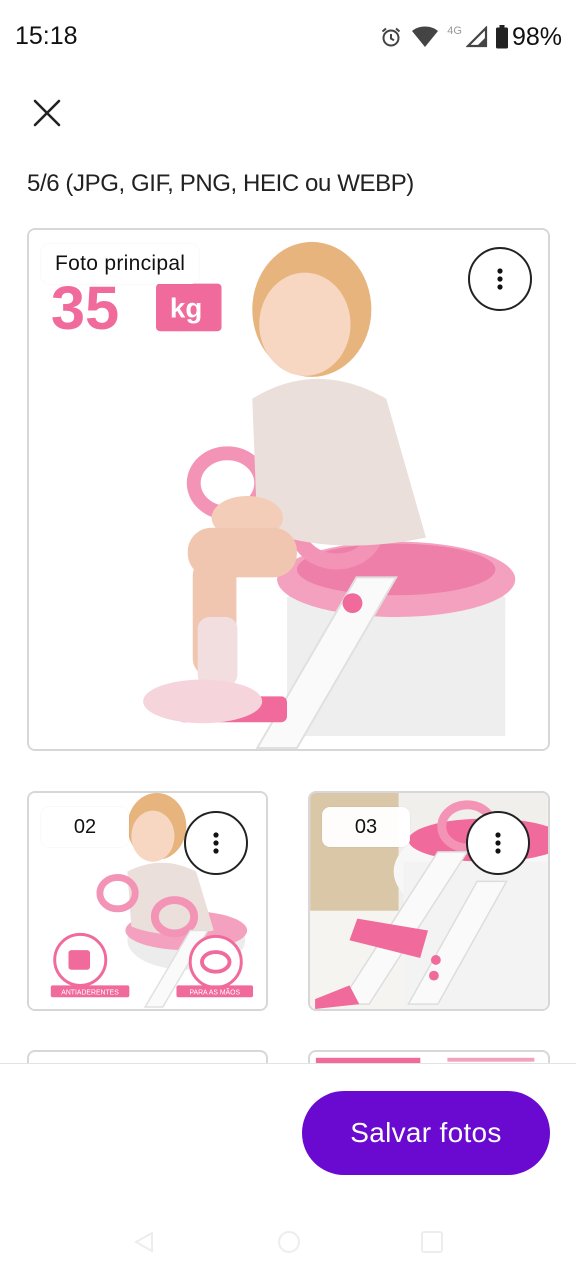 The image size is (576, 1280). I want to click on battery-percentage: 98%, so click(536, 36).